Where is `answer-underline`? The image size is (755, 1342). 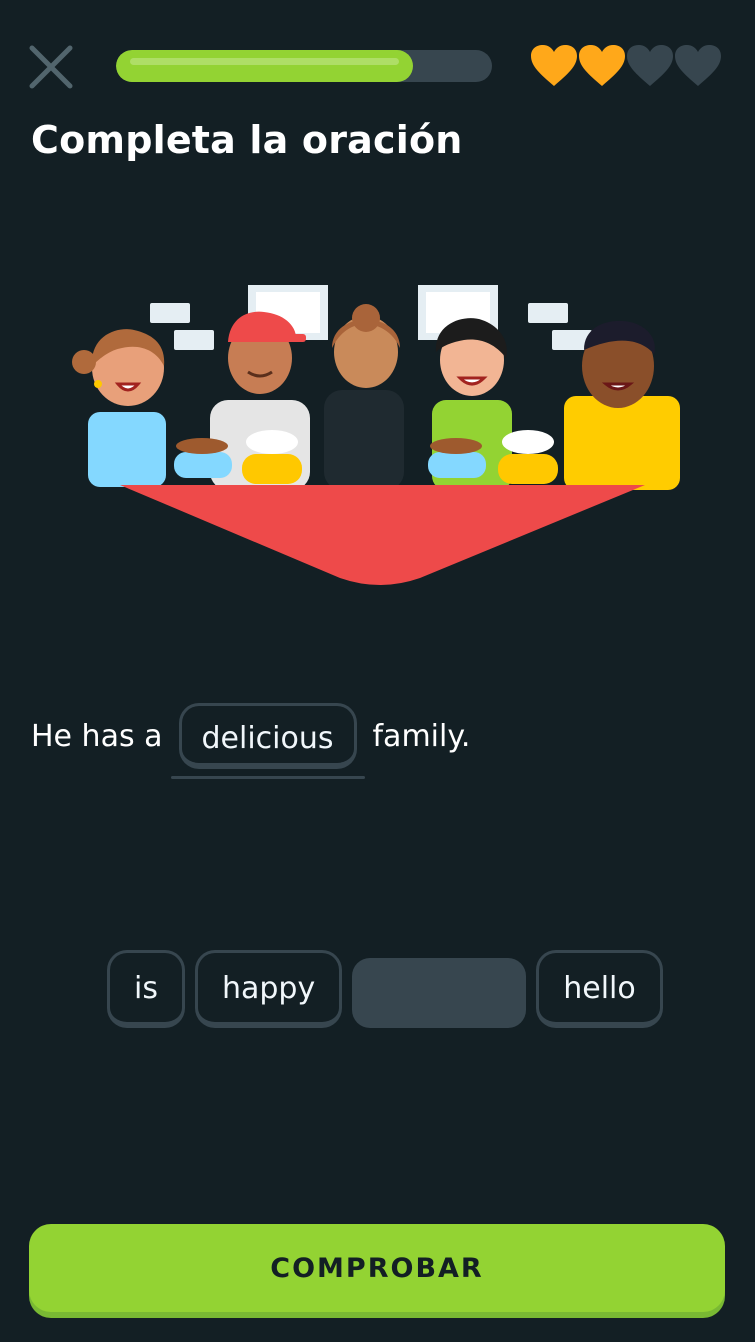 answer-underline is located at coordinates (267, 777).